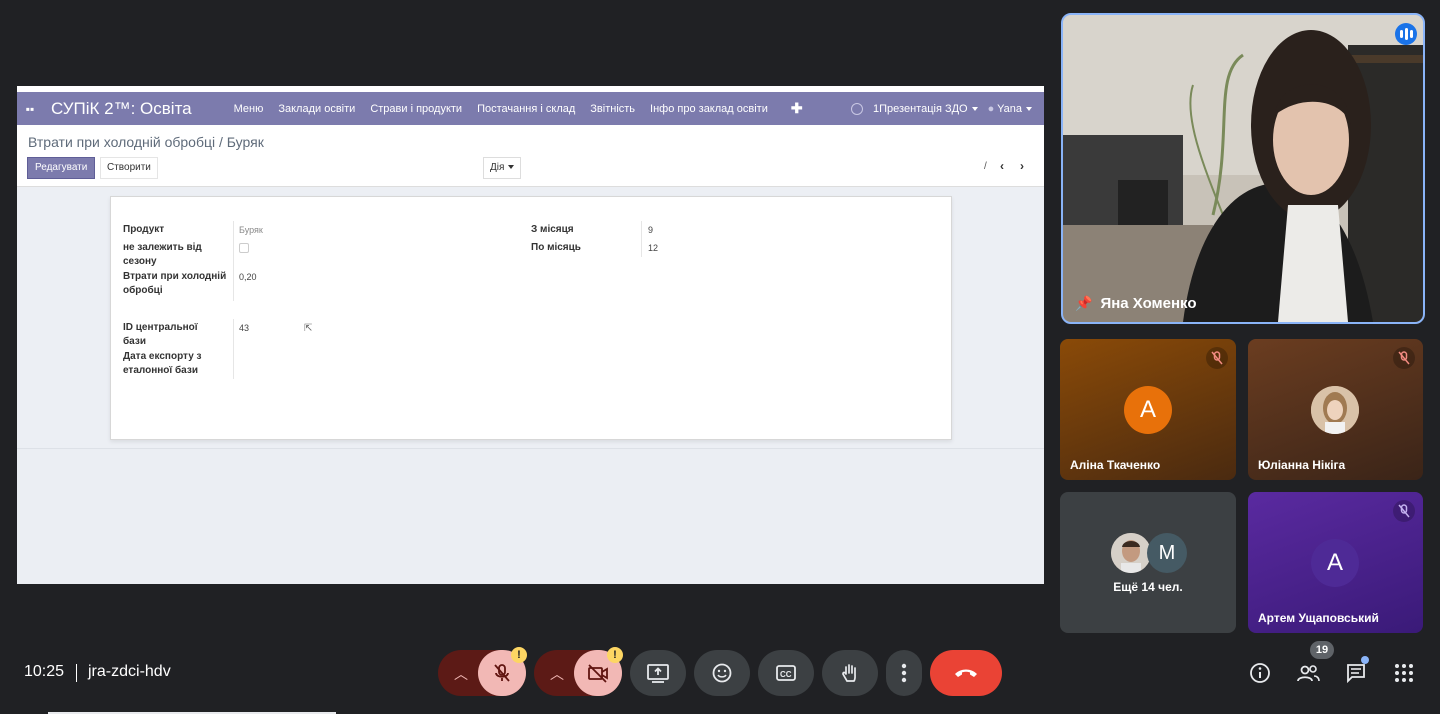 The image size is (1440, 714). What do you see at coordinates (175, 283) in the screenshot?
I see `loss-label: Втрати при холодній обробці` at bounding box center [175, 283].